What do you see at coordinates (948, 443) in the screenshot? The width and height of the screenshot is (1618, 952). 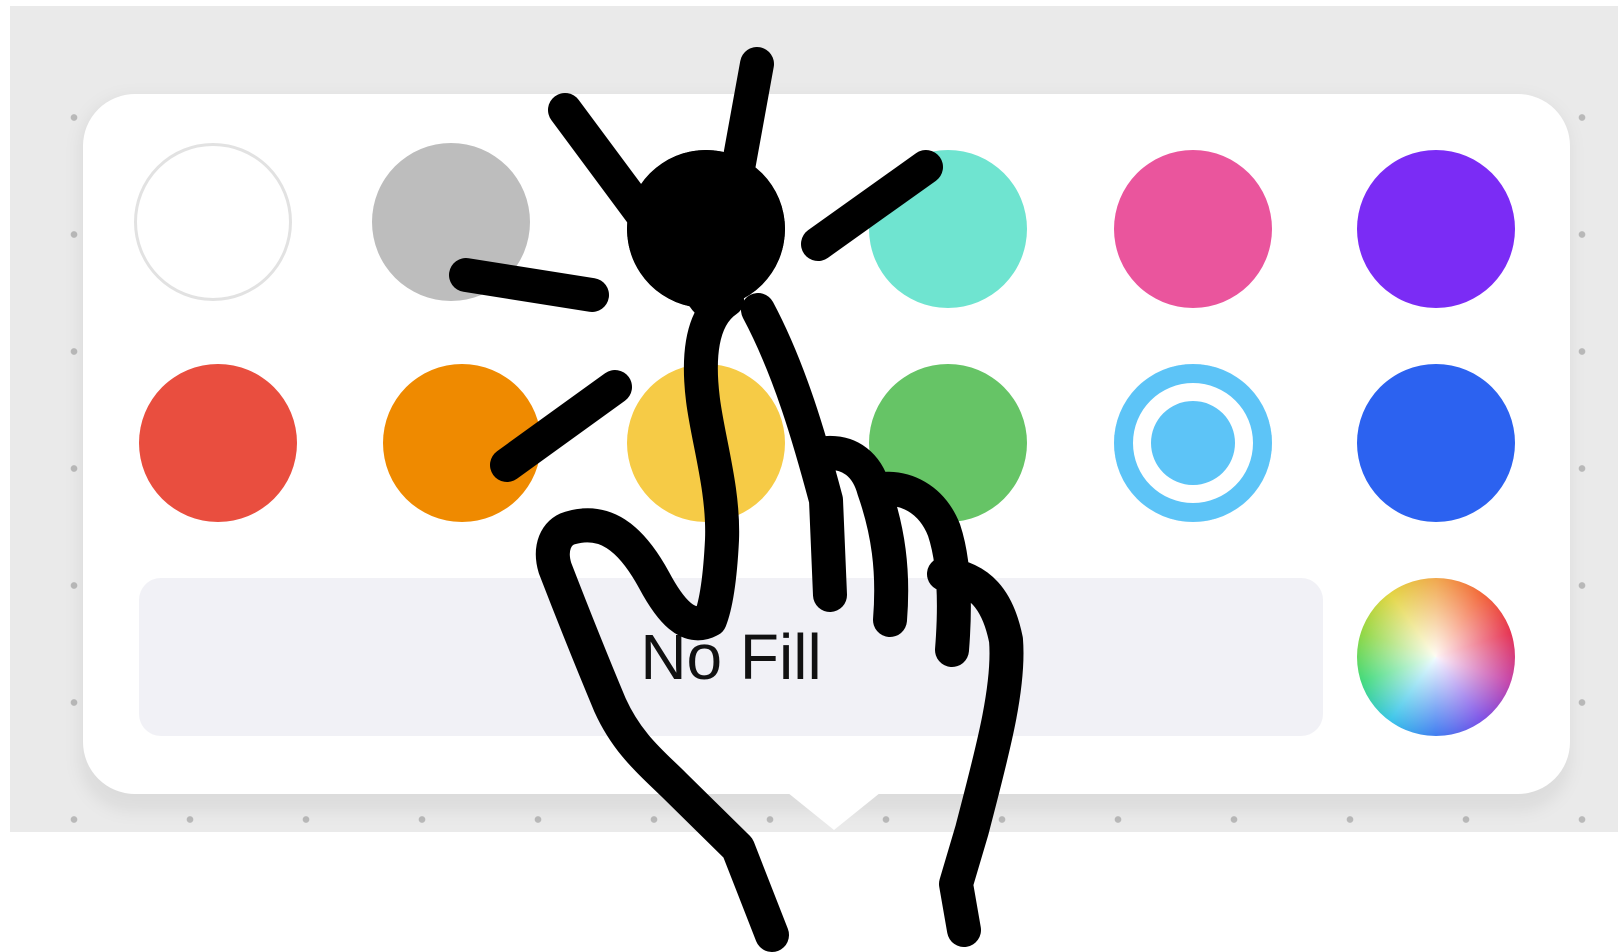 I see `green-swatch` at bounding box center [948, 443].